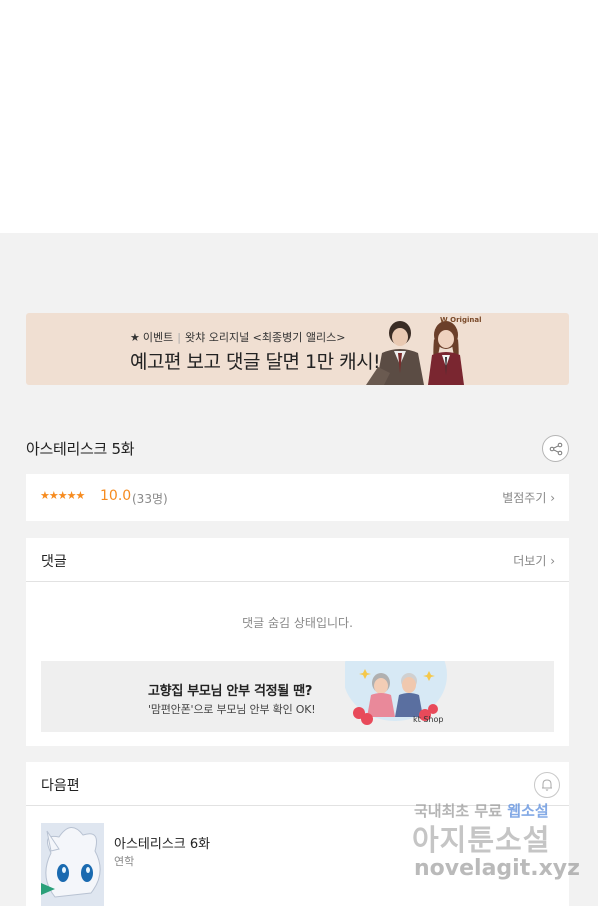 This screenshot has height=906, width=598. What do you see at coordinates (135, 337) in the screenshot?
I see `star-icon: ★` at bounding box center [135, 337].